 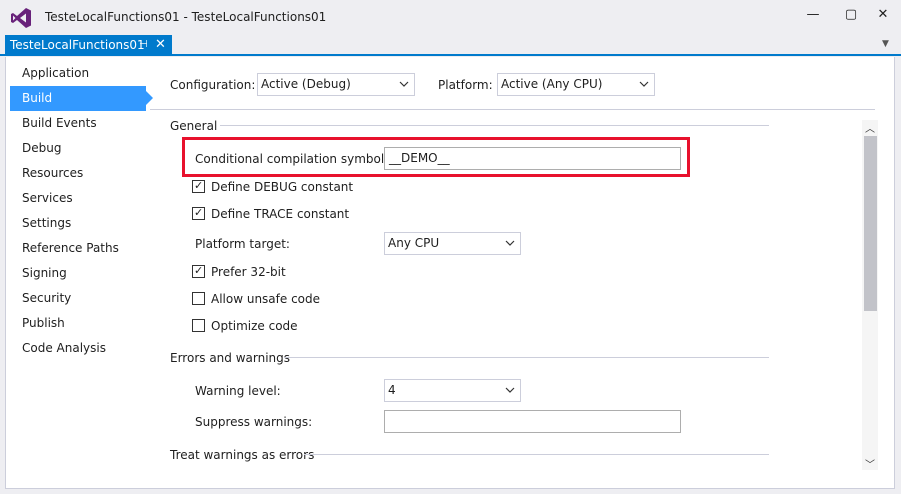 What do you see at coordinates (254, 422) in the screenshot?
I see `suppress-warnings-label: Suppress warnings:` at bounding box center [254, 422].